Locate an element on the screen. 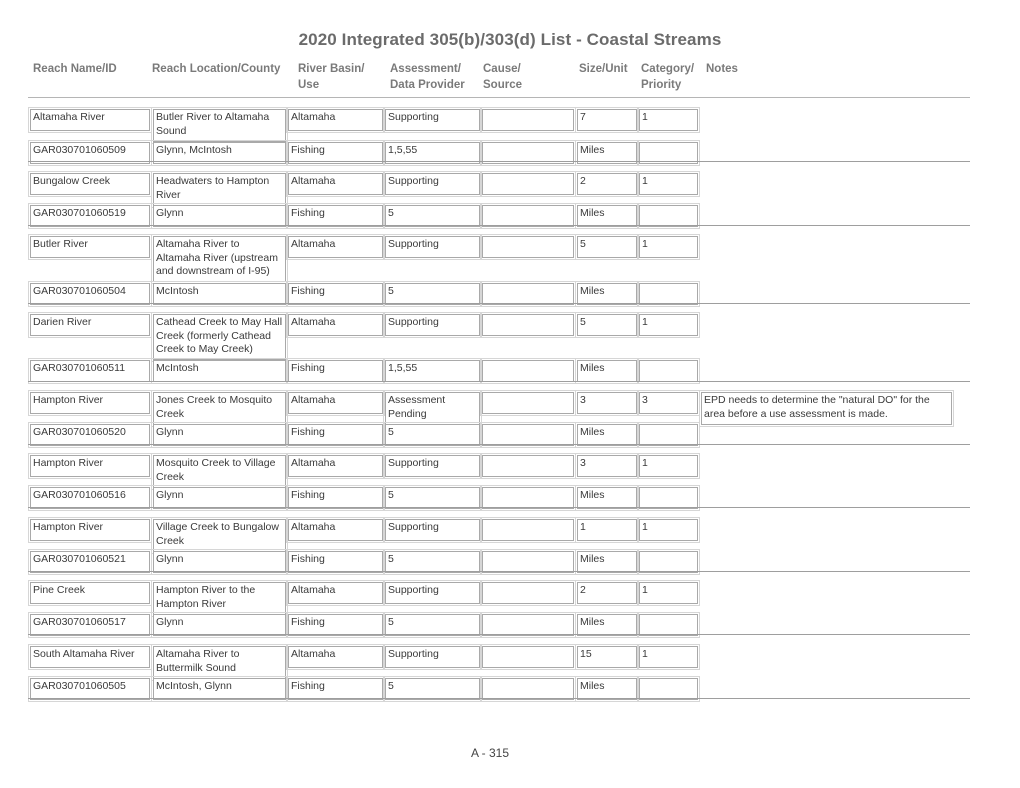 This screenshot has width=1020, height=788. header-cause-line1: Cause/ is located at coordinates (502, 69).